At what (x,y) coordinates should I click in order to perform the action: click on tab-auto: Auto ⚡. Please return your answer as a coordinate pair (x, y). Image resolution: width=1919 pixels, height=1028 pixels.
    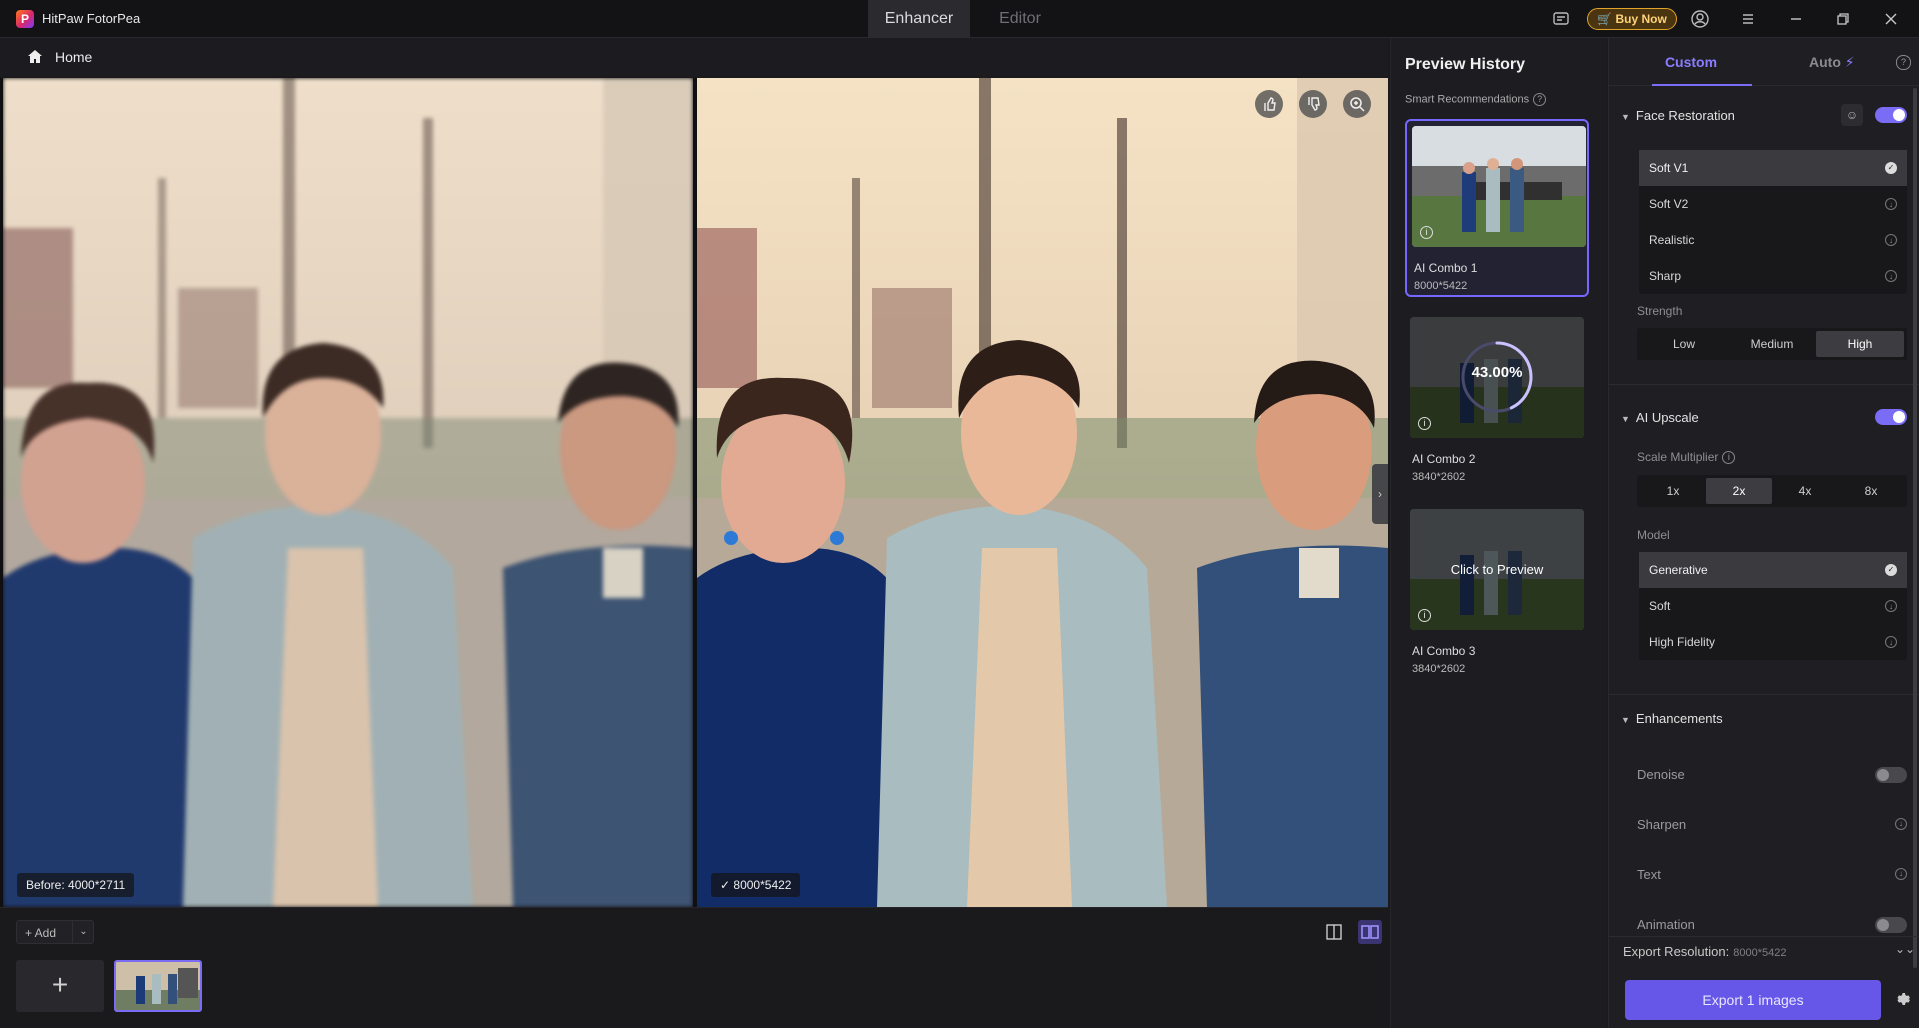
    Looking at the image, I should click on (1832, 62).